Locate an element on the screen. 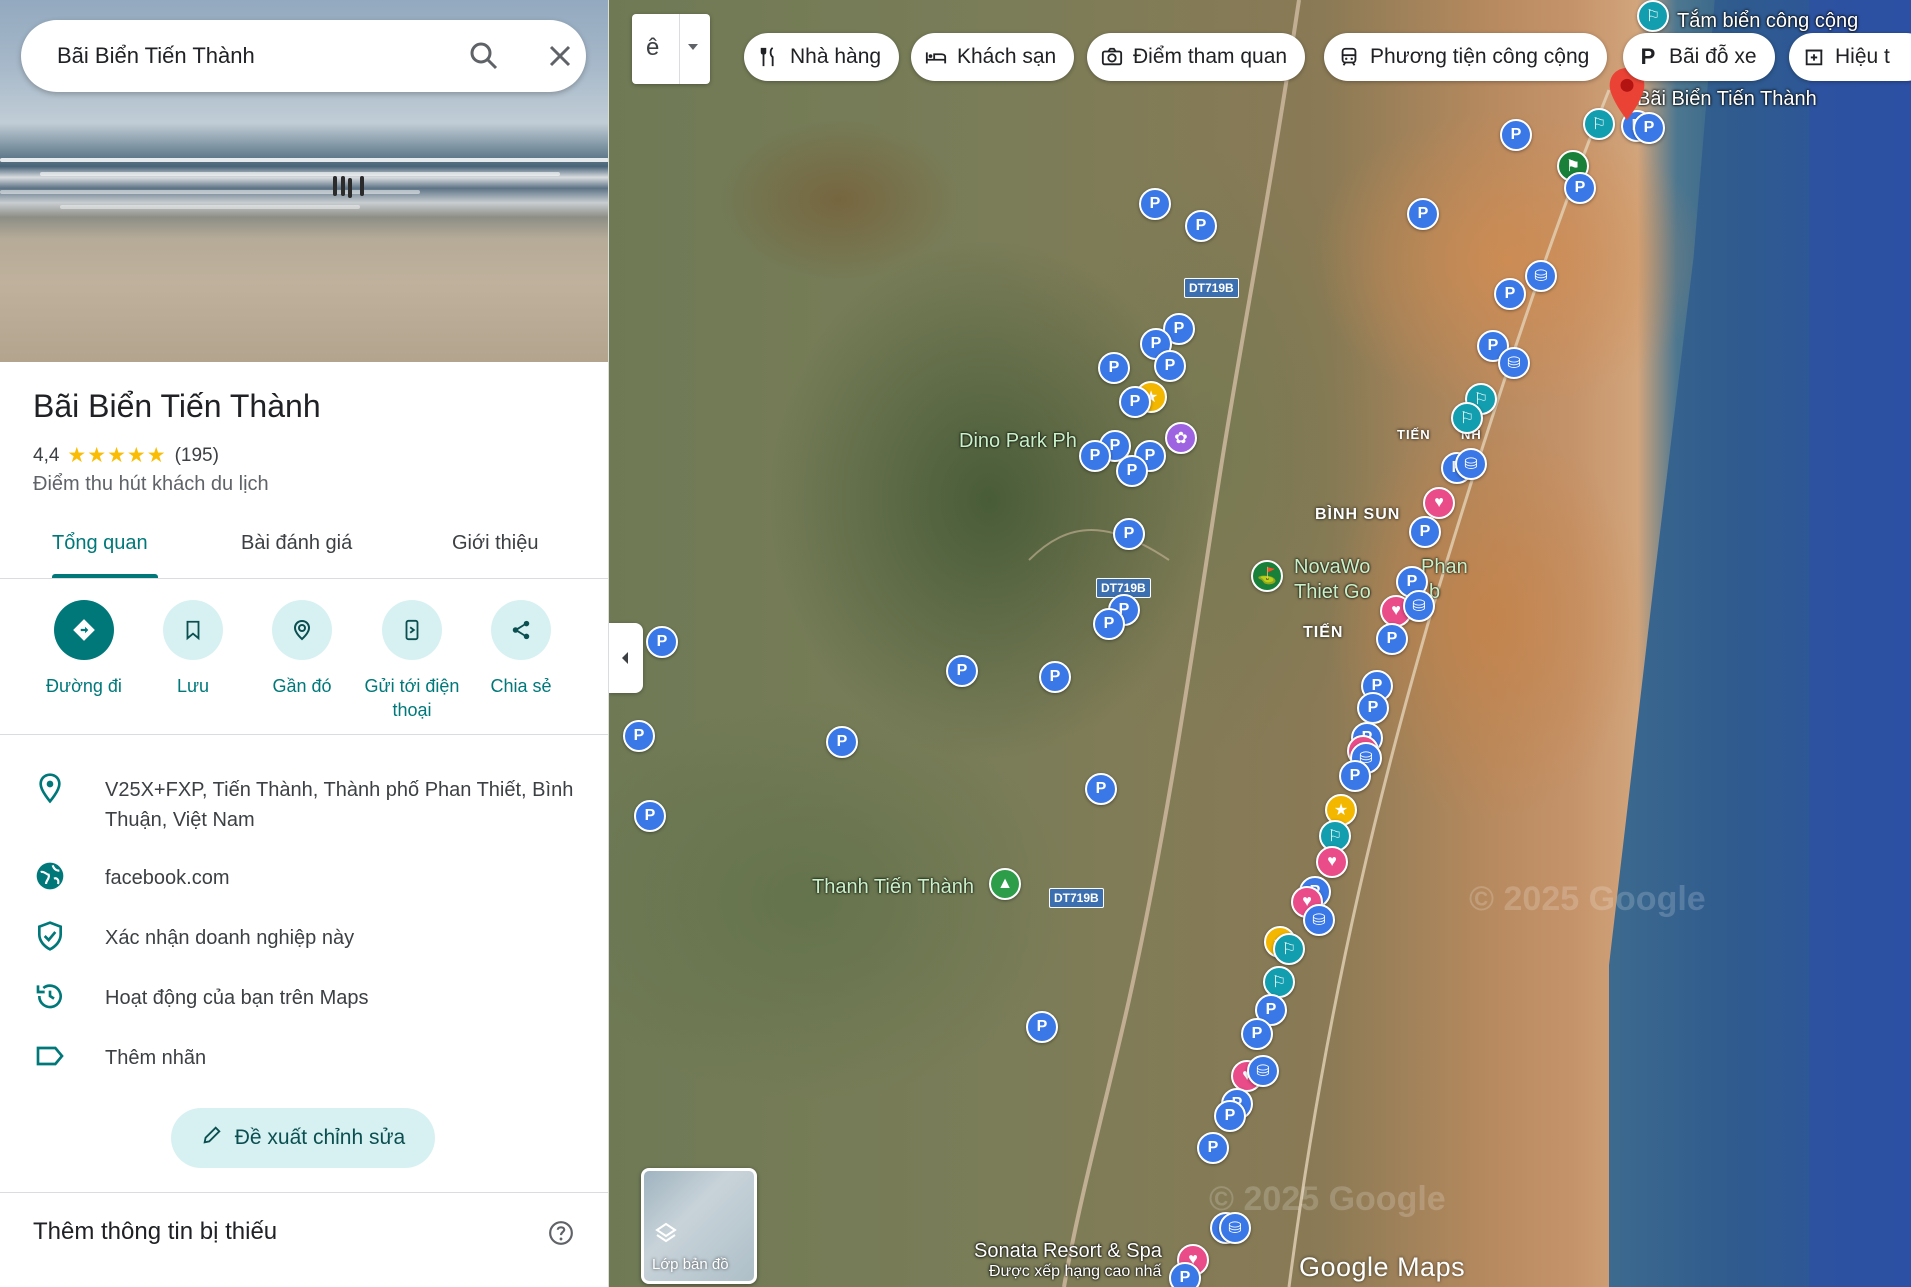 Image resolution: width=1911 pixels, height=1287 pixels. review-count: (195) is located at coordinates (197, 456).